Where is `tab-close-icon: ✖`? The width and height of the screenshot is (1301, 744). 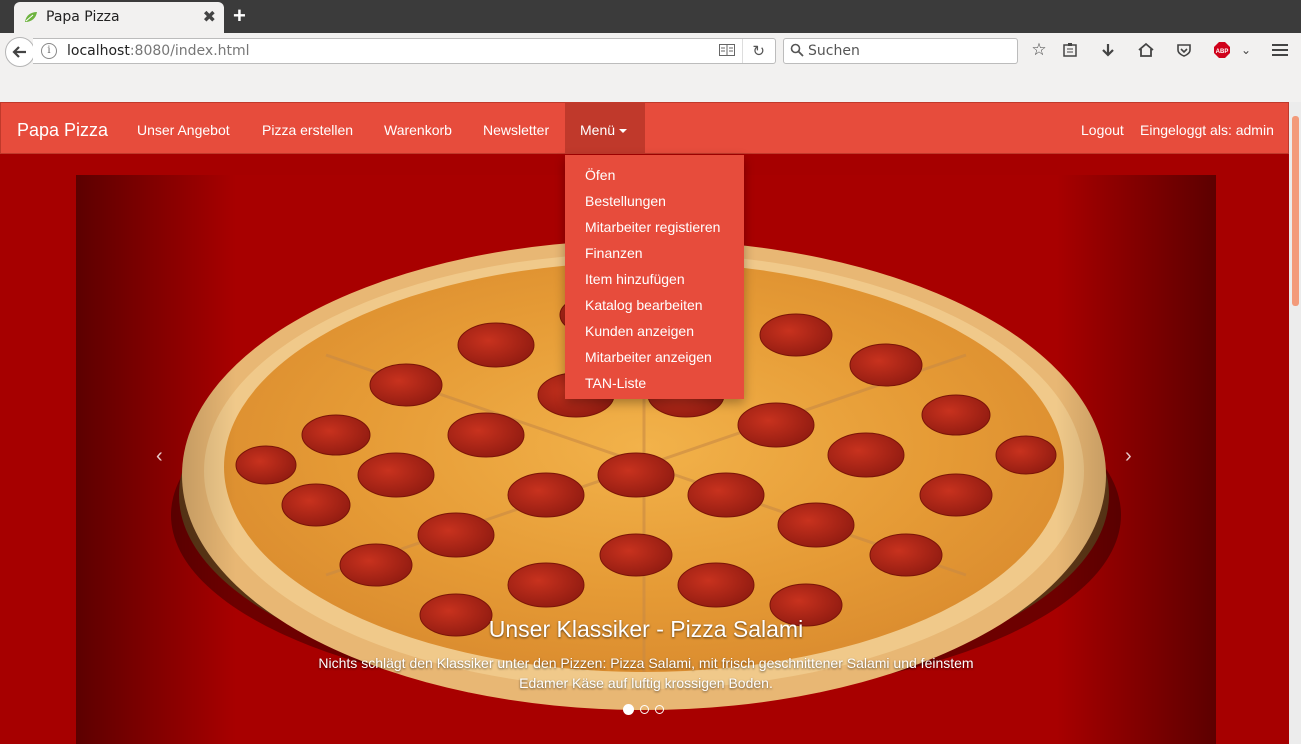 tab-close-icon: ✖ is located at coordinates (209, 17).